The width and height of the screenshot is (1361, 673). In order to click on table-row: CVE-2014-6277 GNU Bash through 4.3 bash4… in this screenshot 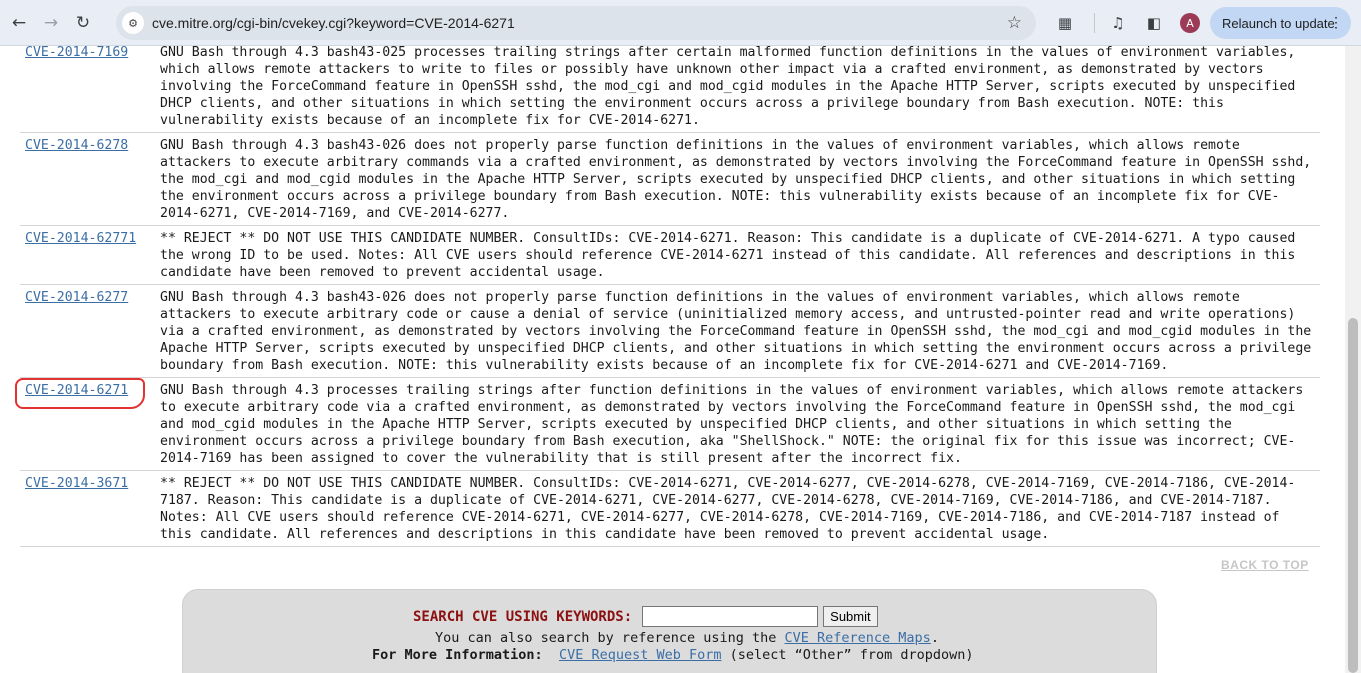, I will do `click(670, 331)`.